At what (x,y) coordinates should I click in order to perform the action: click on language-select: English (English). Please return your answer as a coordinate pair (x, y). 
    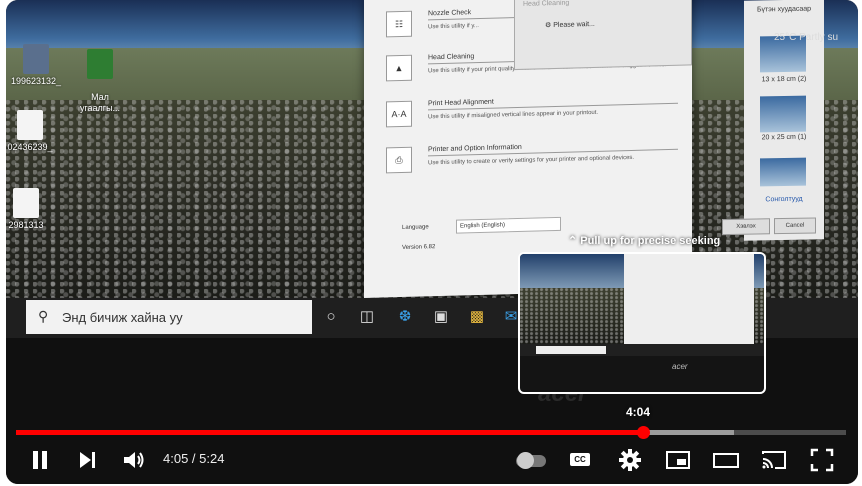
    Looking at the image, I should click on (508, 225).